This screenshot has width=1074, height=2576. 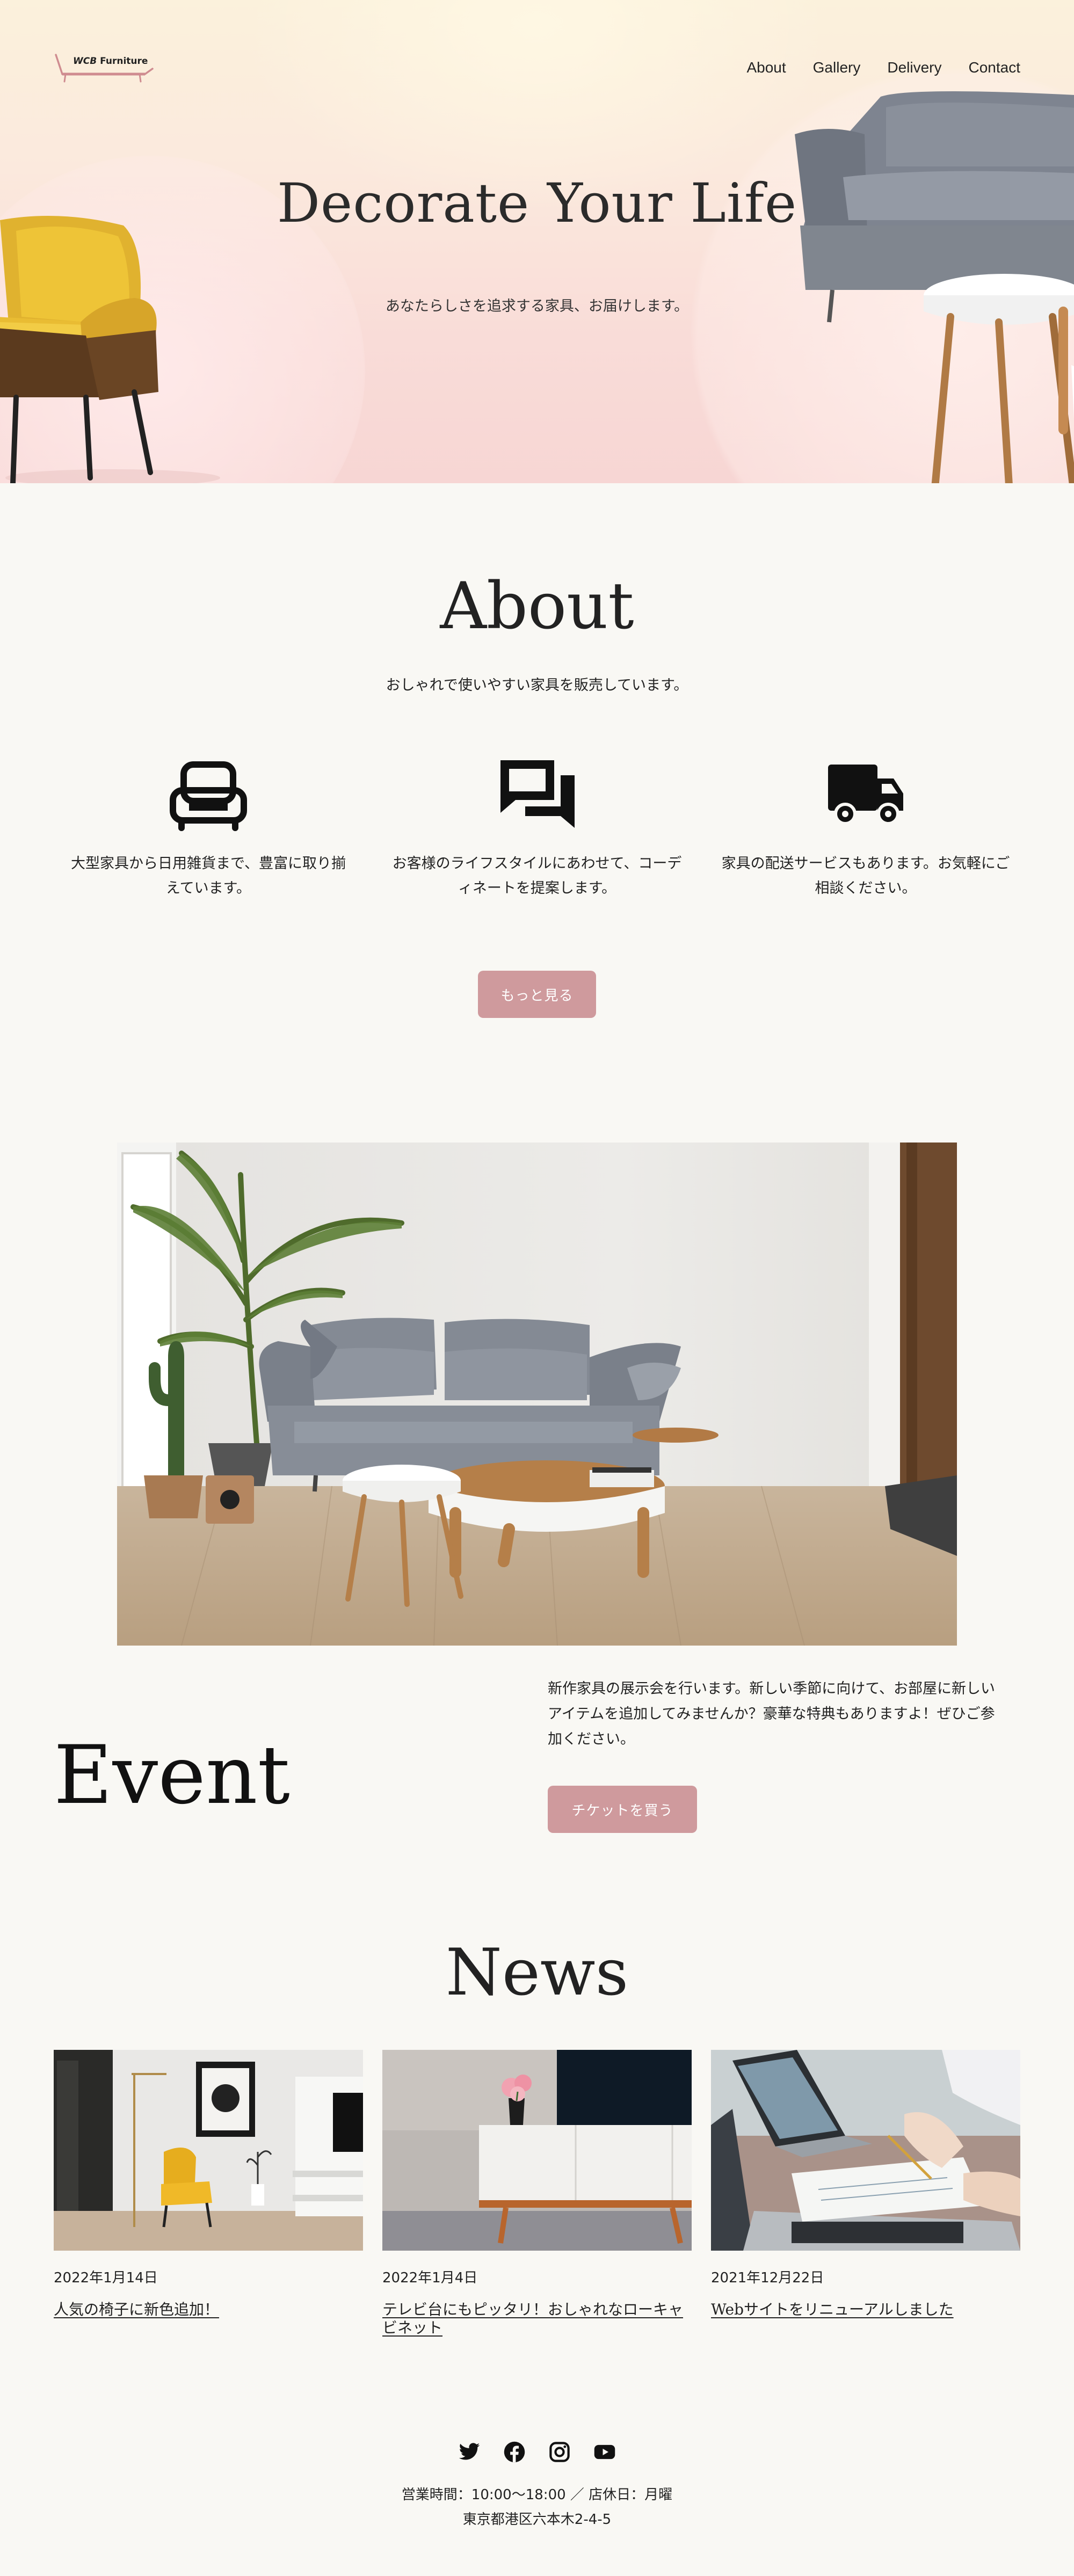 What do you see at coordinates (137, 2309) in the screenshot?
I see `news-title-line1: 人気の椅子に新色追加！` at bounding box center [137, 2309].